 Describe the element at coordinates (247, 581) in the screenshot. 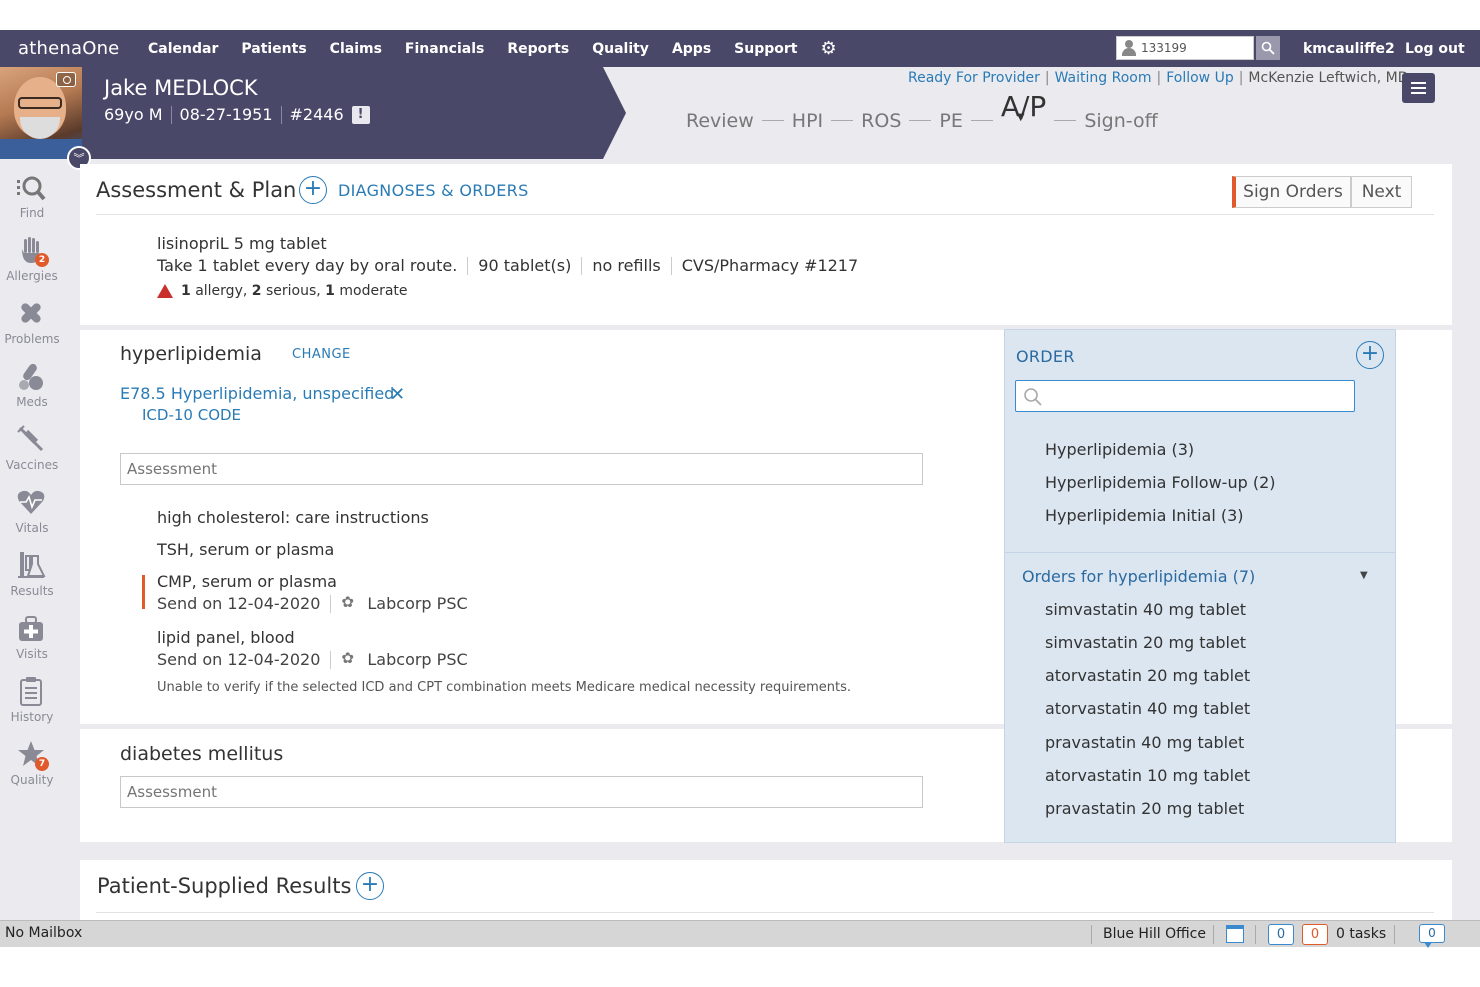

I see `order-item: CMP, serum or plasma` at that location.